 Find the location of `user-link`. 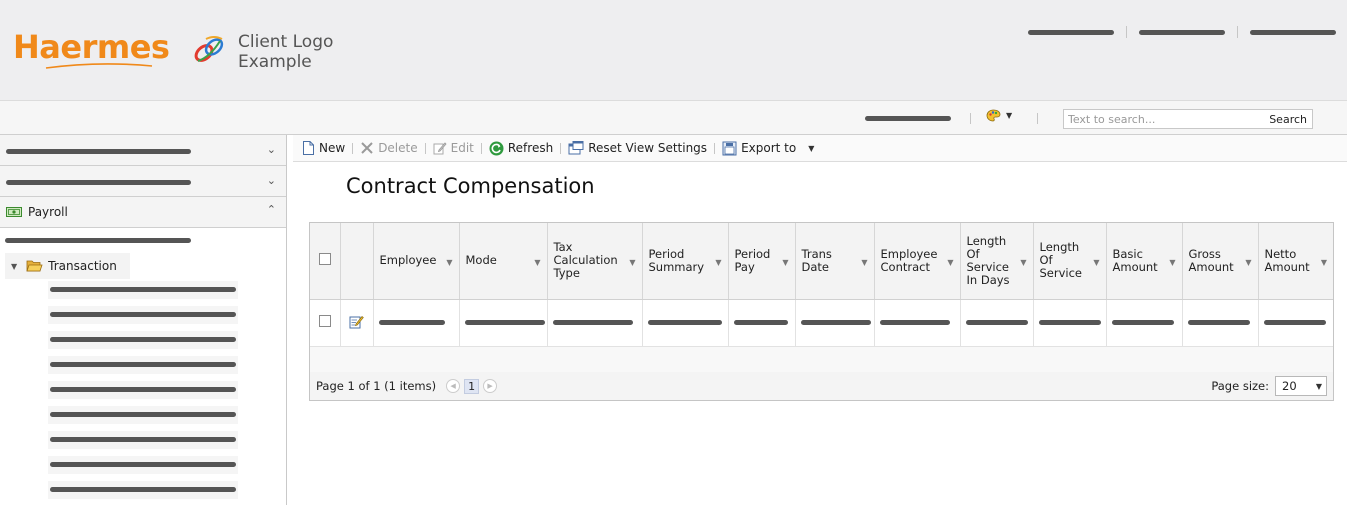

user-link is located at coordinates (908, 118).